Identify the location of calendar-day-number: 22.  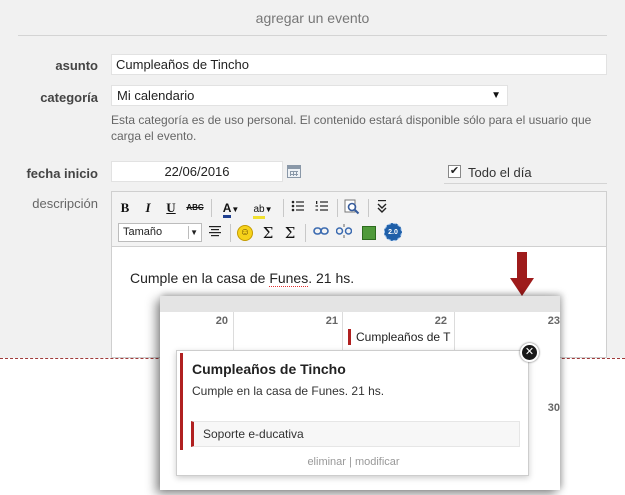
(433, 321).